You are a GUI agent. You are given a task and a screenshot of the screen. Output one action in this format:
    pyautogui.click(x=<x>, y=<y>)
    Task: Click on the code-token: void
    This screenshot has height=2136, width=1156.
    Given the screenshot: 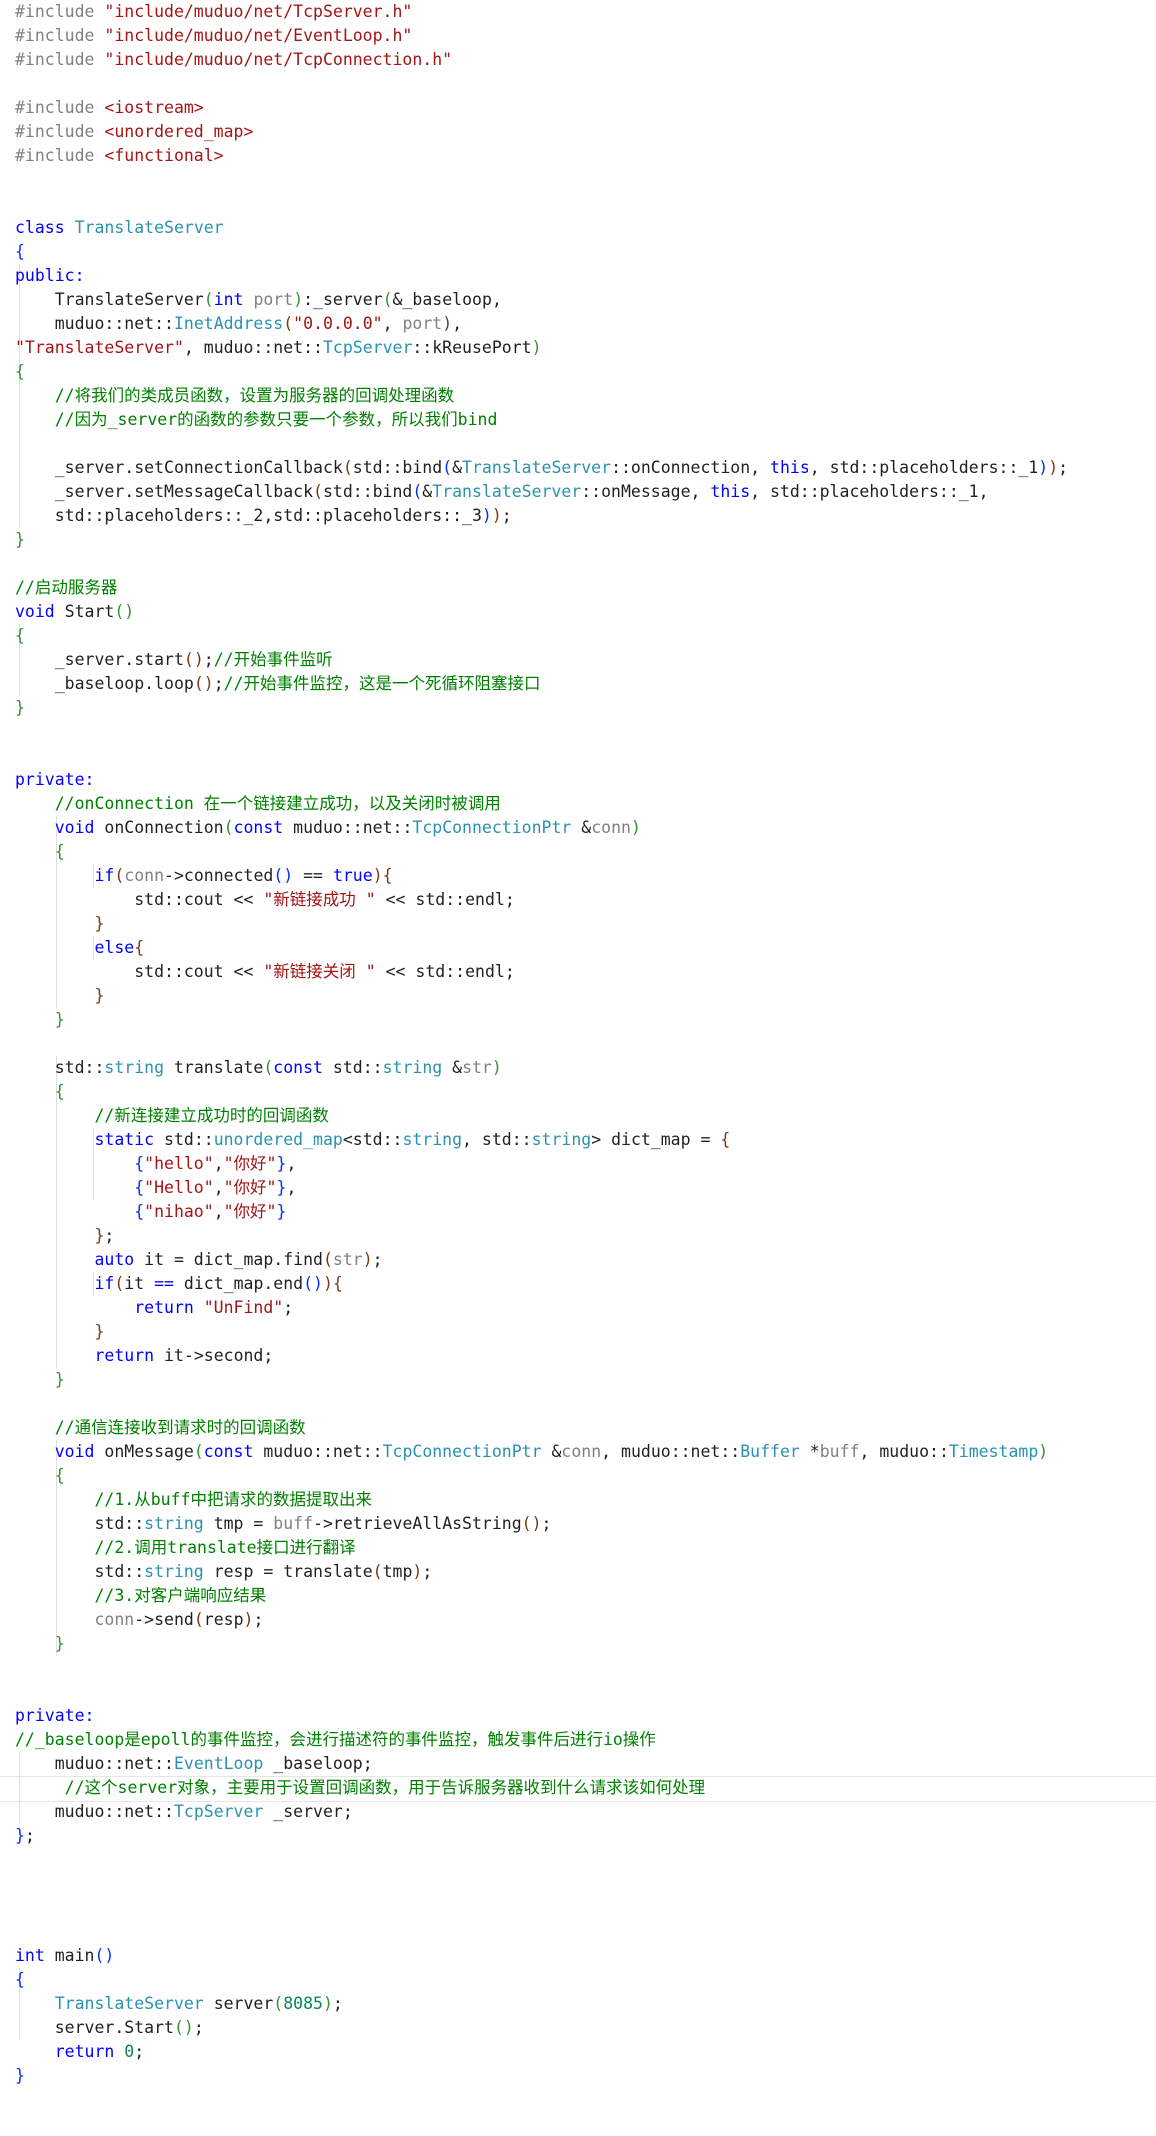 What is the action you would take?
    pyautogui.click(x=60, y=827)
    